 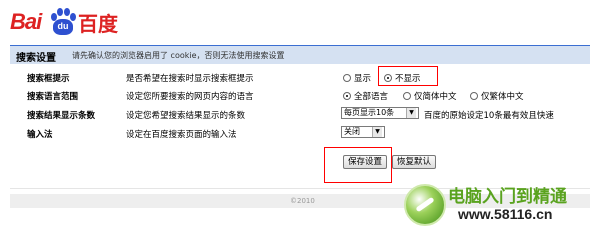 What do you see at coordinates (98, 24) in the screenshot?
I see `logo-chinese-text: 百度` at bounding box center [98, 24].